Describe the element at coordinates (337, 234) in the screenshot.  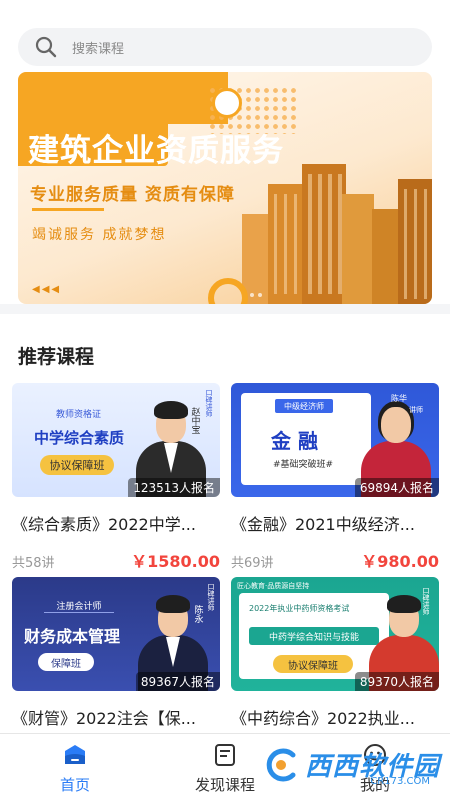
I see `buildings-illustration` at that location.